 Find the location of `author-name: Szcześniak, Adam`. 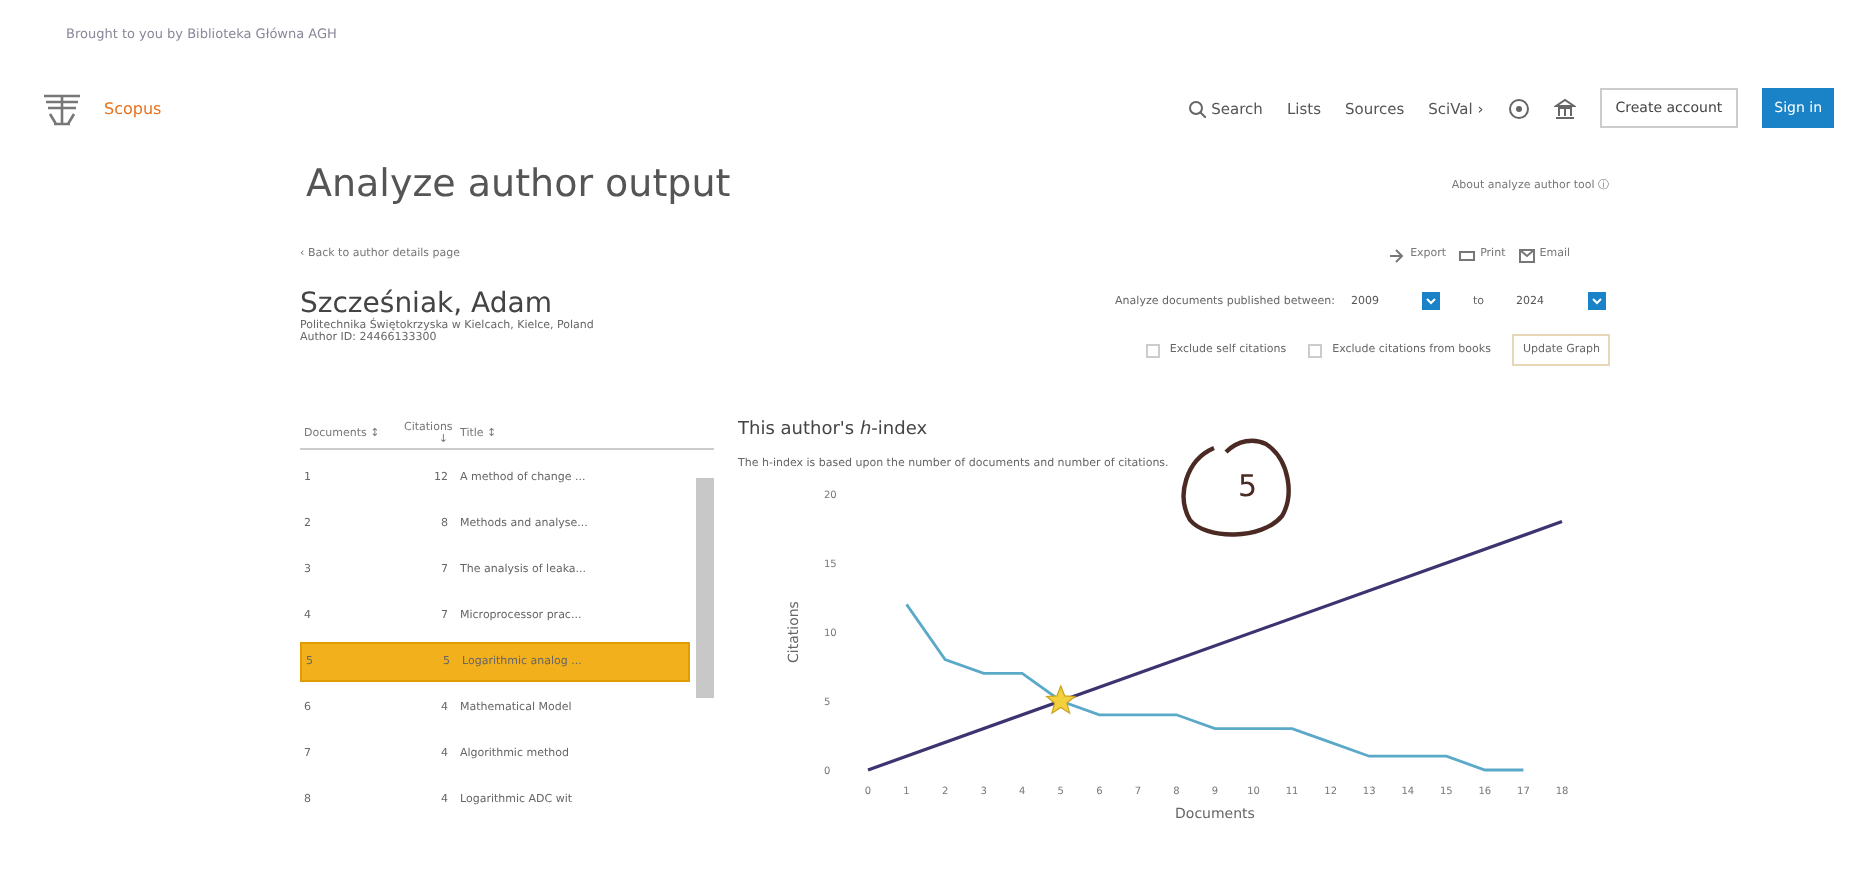

author-name: Szcześniak, Adam is located at coordinates (426, 304).